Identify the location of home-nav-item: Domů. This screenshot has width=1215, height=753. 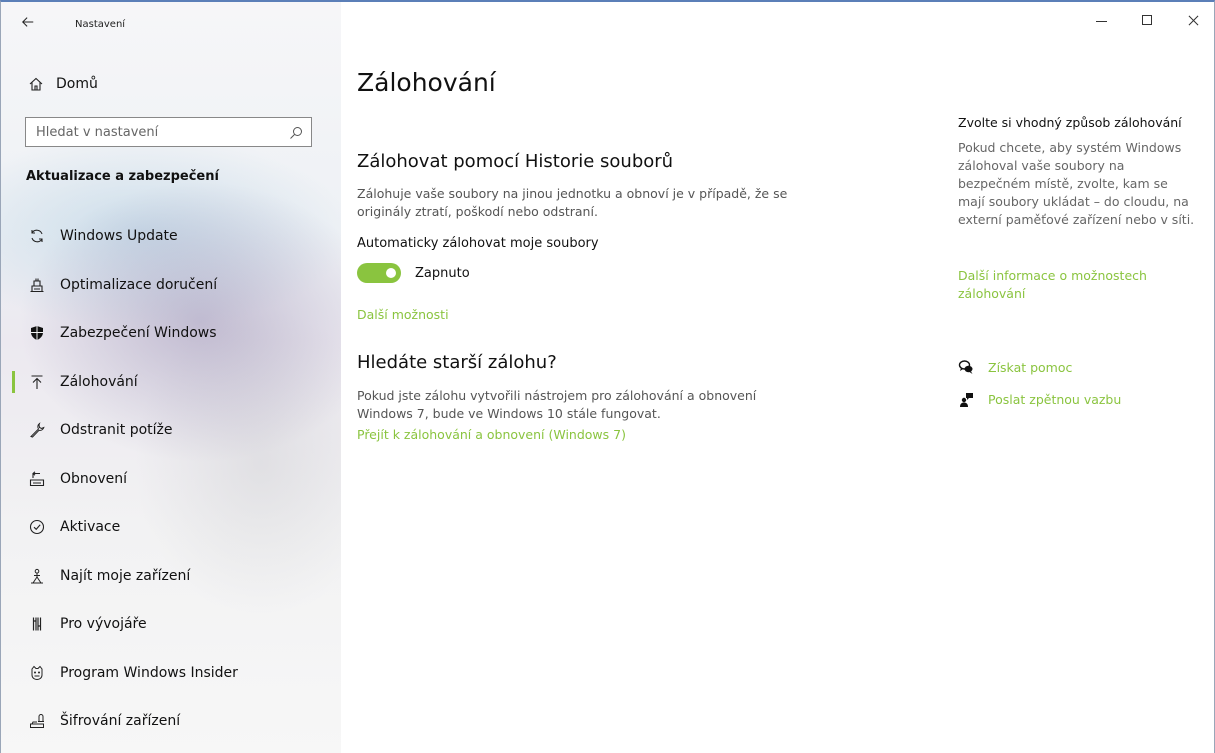
(63, 84).